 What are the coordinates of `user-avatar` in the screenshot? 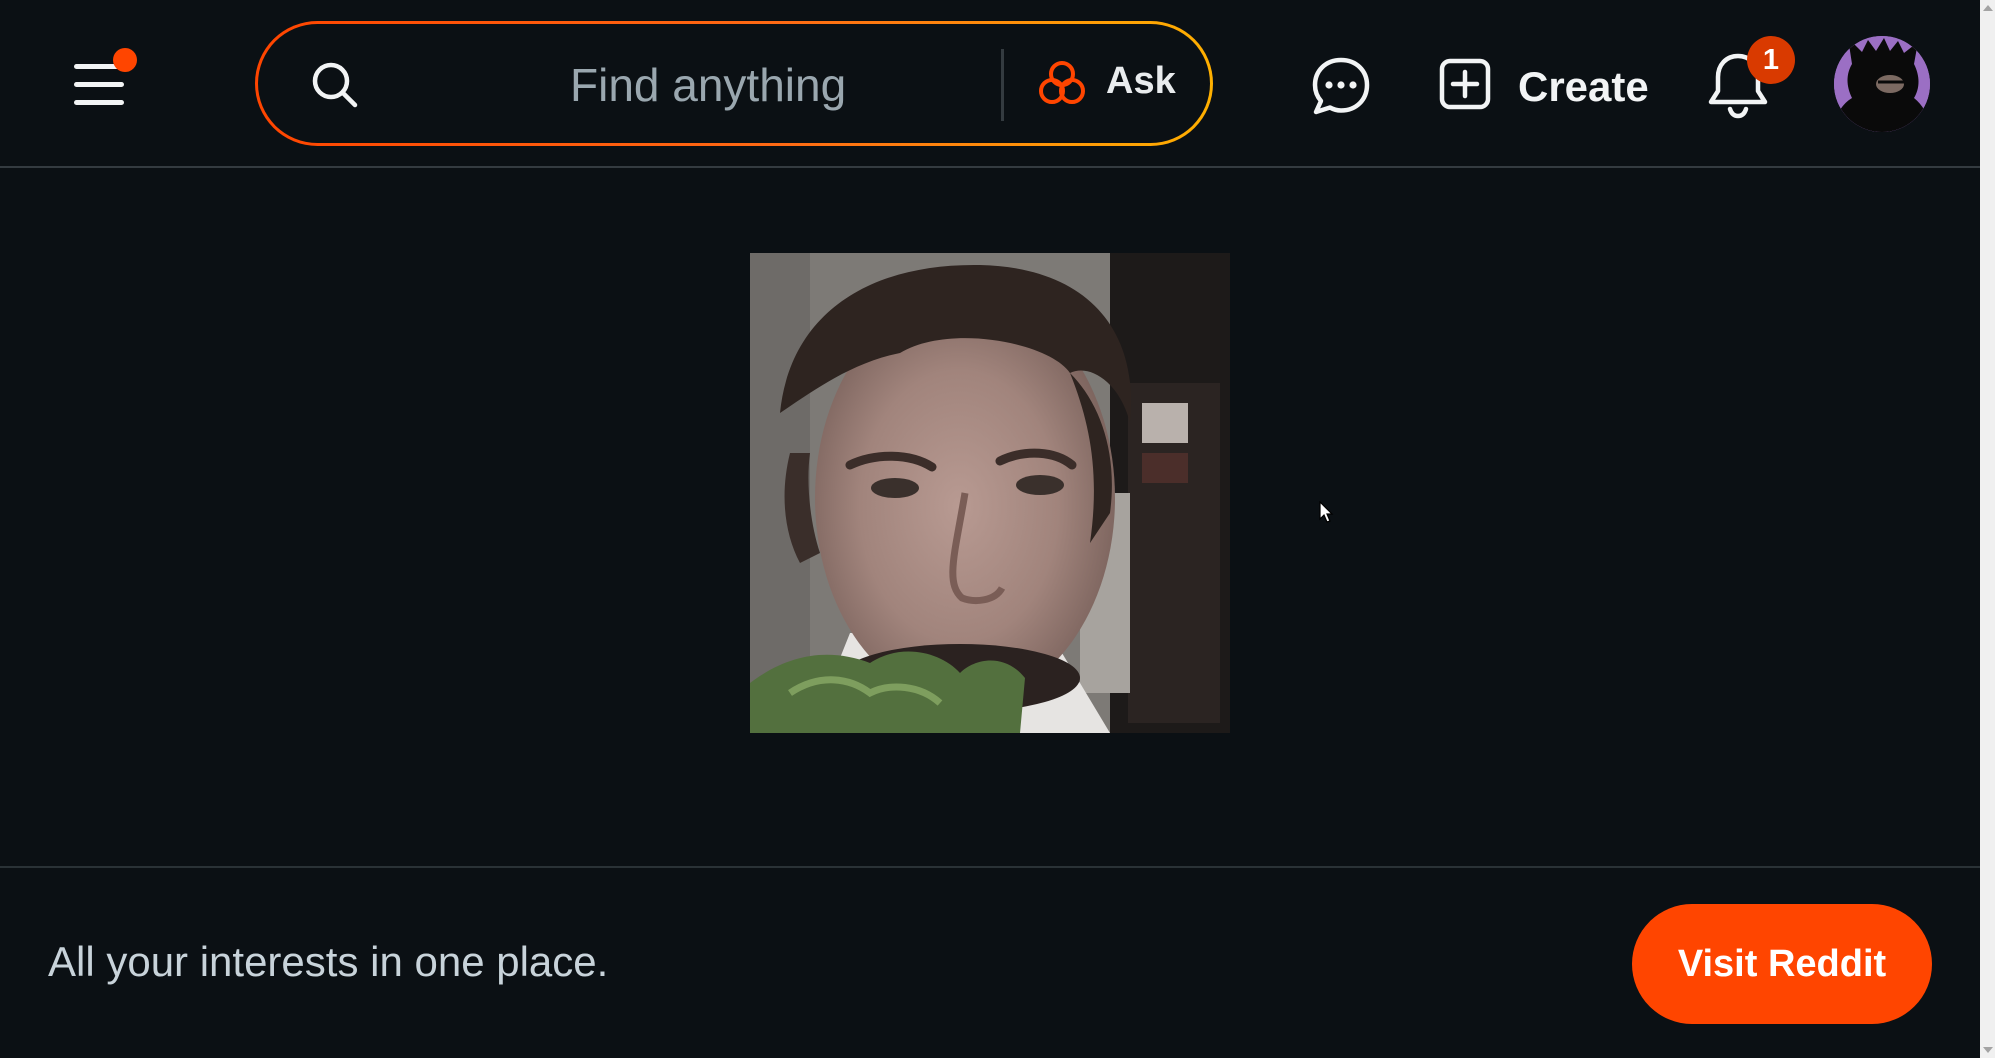 It's located at (1882, 84).